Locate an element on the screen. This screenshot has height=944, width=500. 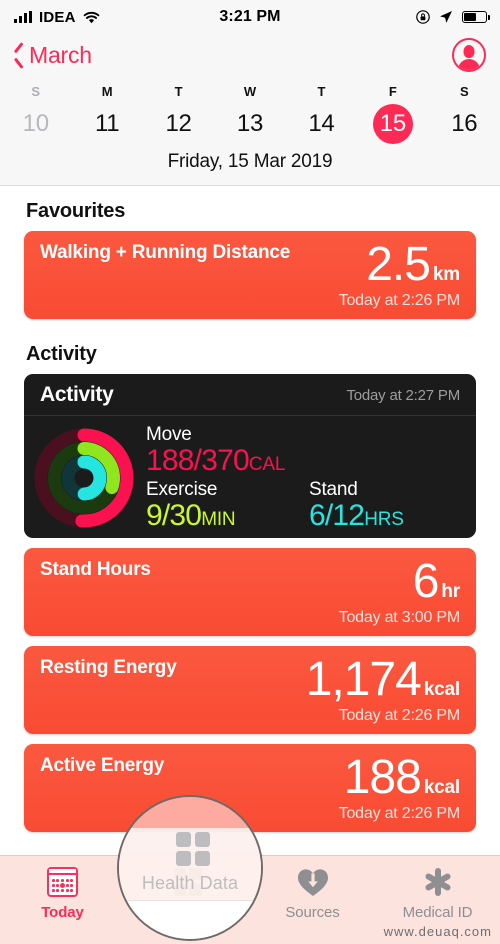
activity-metric-unit: HRS is located at coordinates (384, 520).